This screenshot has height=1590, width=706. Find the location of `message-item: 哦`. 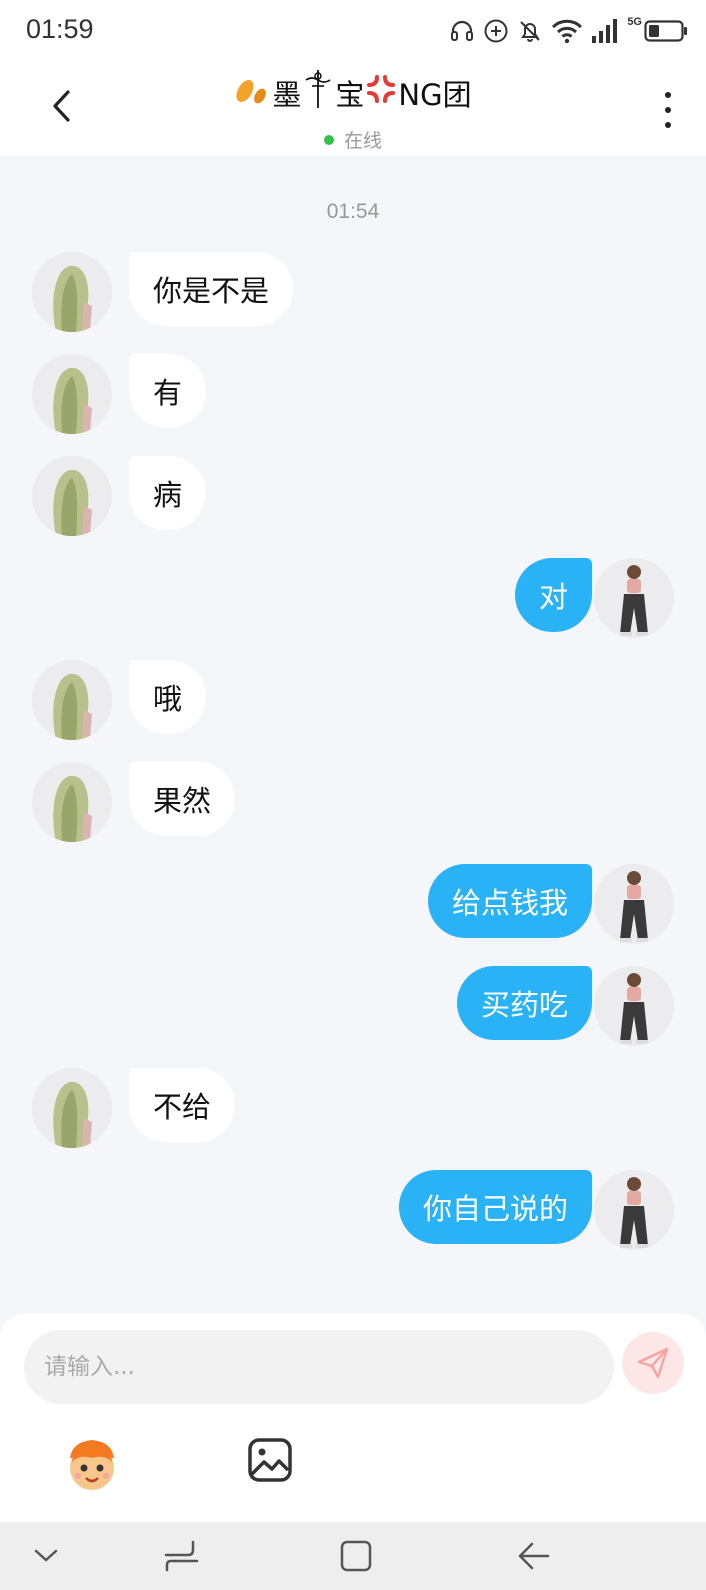

message-item: 哦 is located at coordinates (353, 700).